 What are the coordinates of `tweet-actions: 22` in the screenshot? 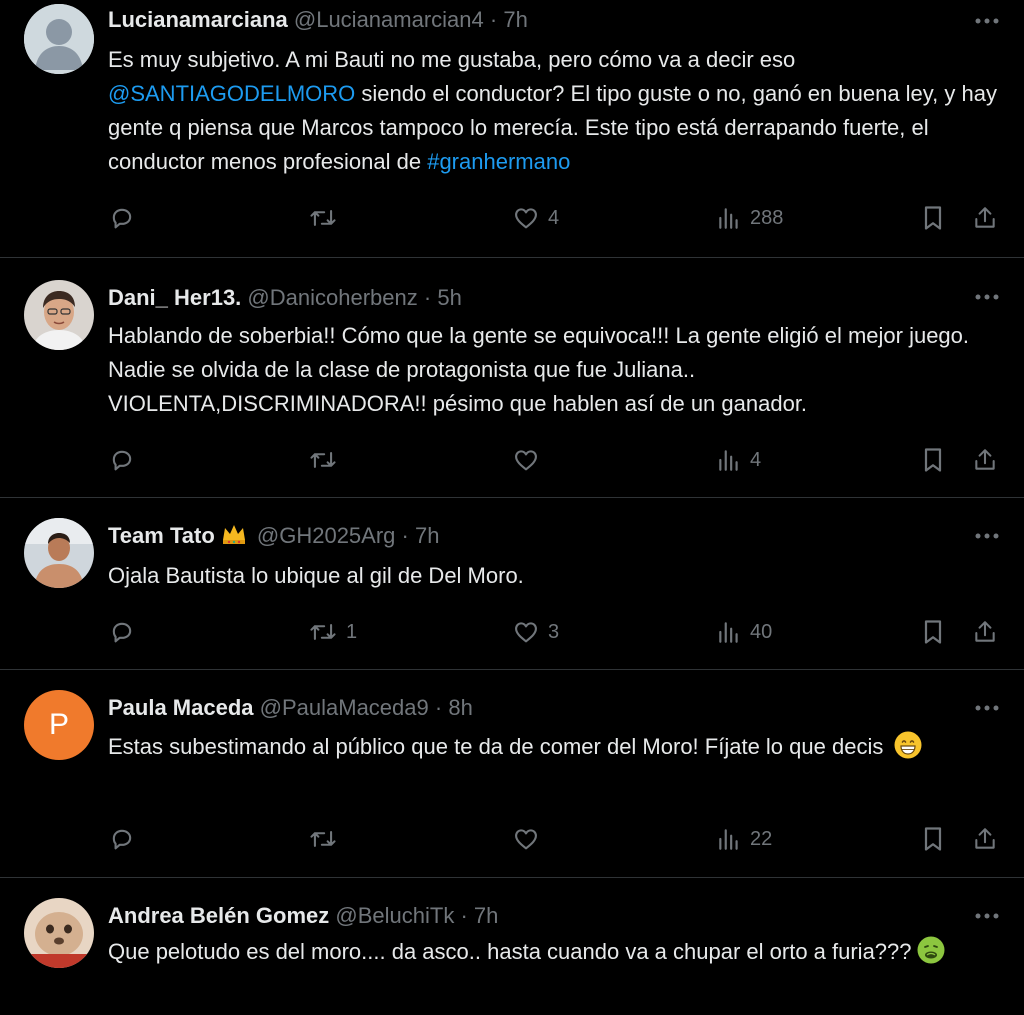 It's located at (558, 839).